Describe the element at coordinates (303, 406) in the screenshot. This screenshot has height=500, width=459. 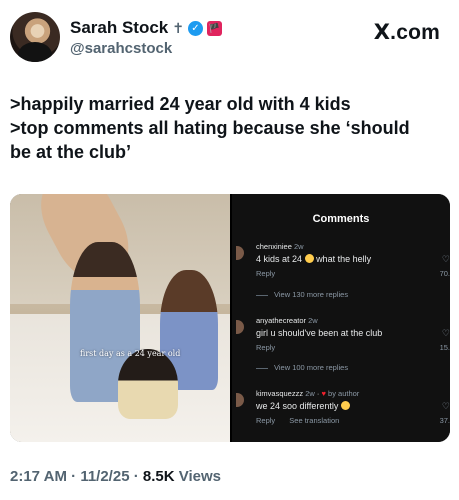
I see `comment-text: we 24 soo differently` at that location.